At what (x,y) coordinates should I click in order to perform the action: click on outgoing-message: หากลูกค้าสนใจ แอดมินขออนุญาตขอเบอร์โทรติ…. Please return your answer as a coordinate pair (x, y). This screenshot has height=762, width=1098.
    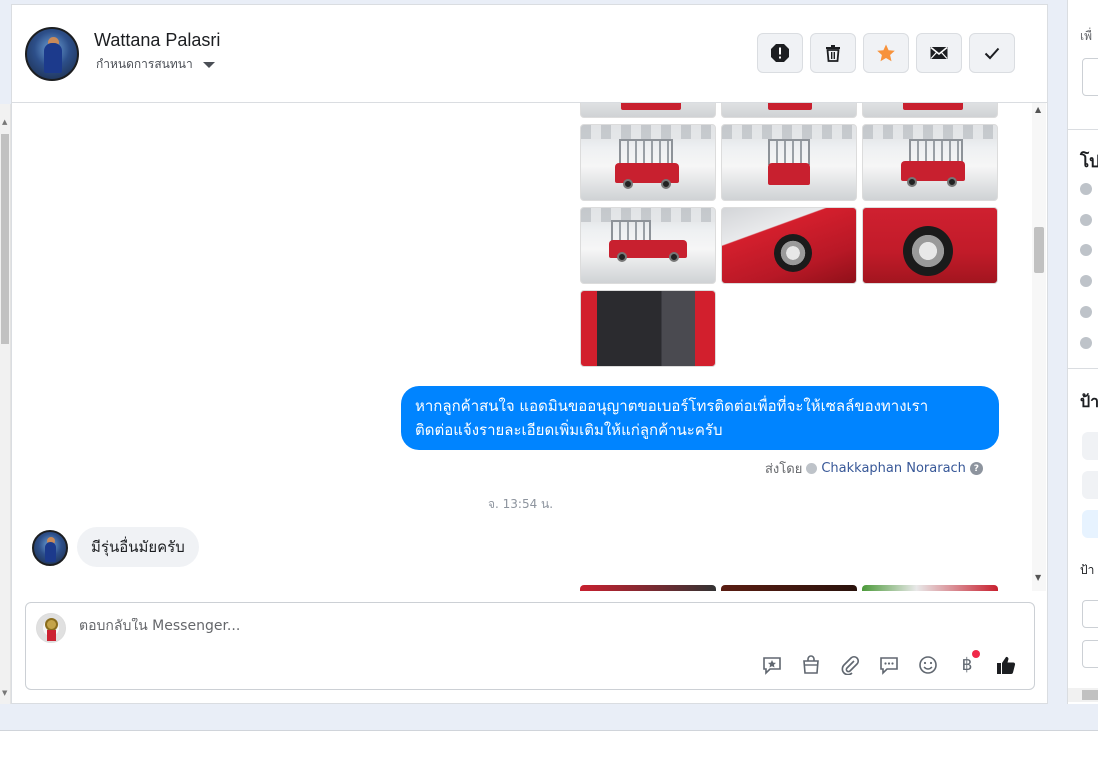
    Looking at the image, I should click on (700, 418).